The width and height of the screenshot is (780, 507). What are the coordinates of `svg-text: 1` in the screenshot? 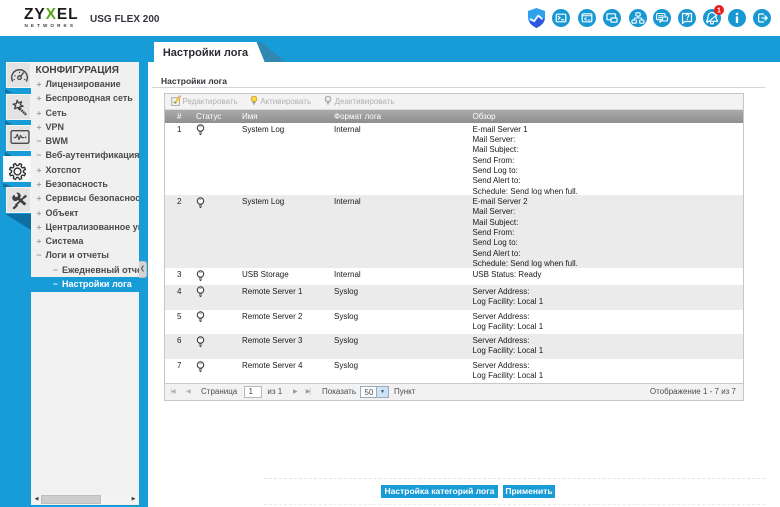 It's located at (719, 10).